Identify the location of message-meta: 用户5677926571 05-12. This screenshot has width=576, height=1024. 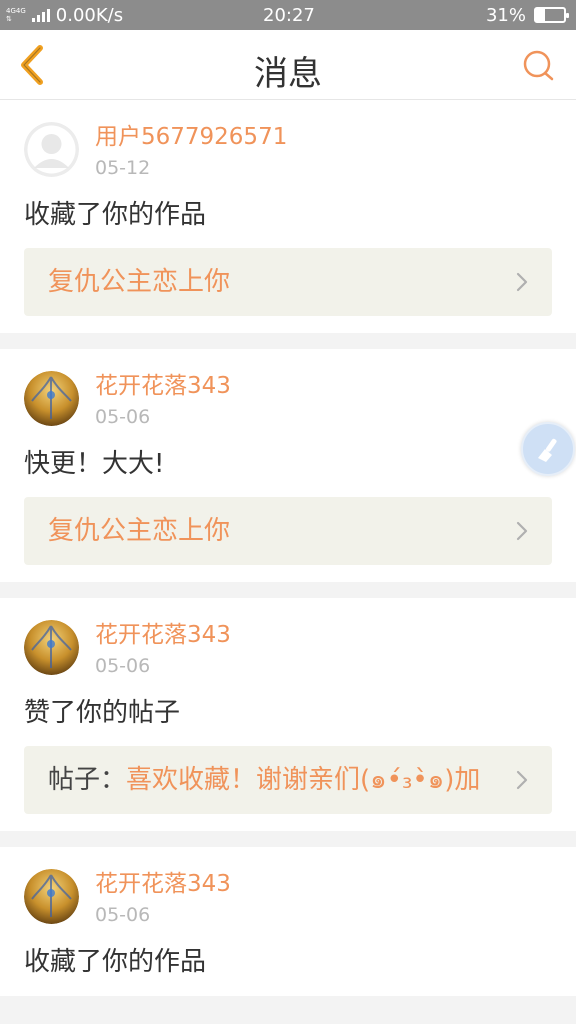
(191, 152).